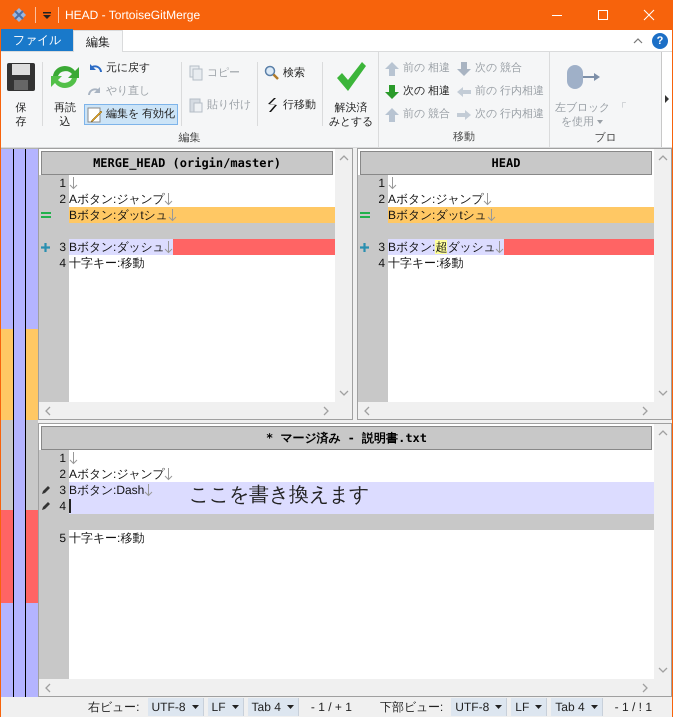 The height and width of the screenshot is (717, 673). I want to click on ribbon-button: 解決済 みとする, so click(351, 94).